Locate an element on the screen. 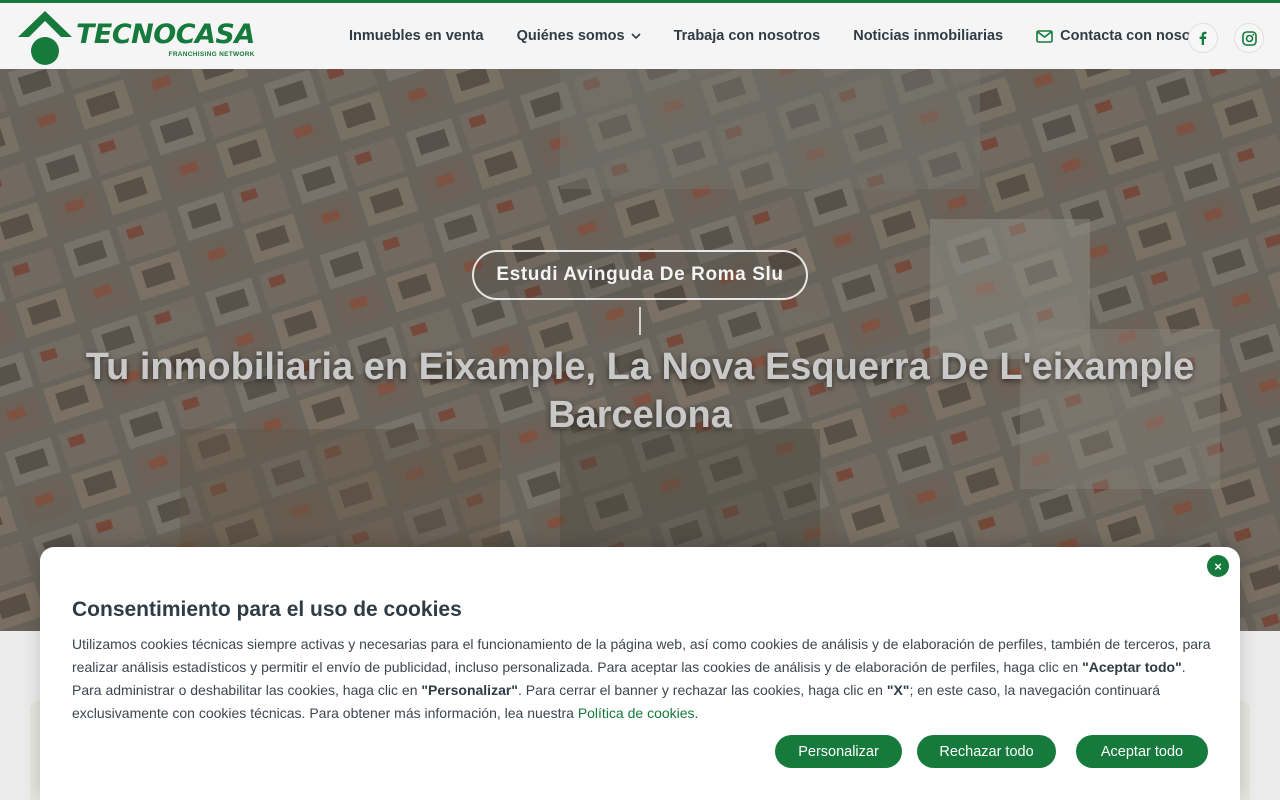  nav-quienes-somos: Quiénes somos is located at coordinates (579, 36).